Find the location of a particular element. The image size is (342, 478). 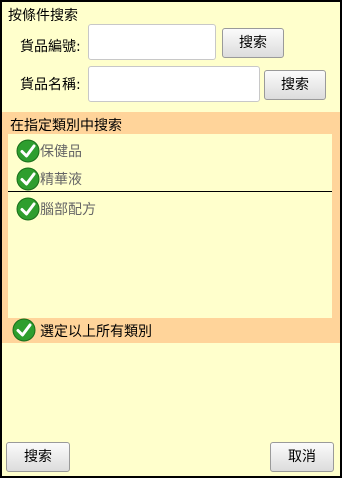

category-item: 精華液 is located at coordinates (170, 179).